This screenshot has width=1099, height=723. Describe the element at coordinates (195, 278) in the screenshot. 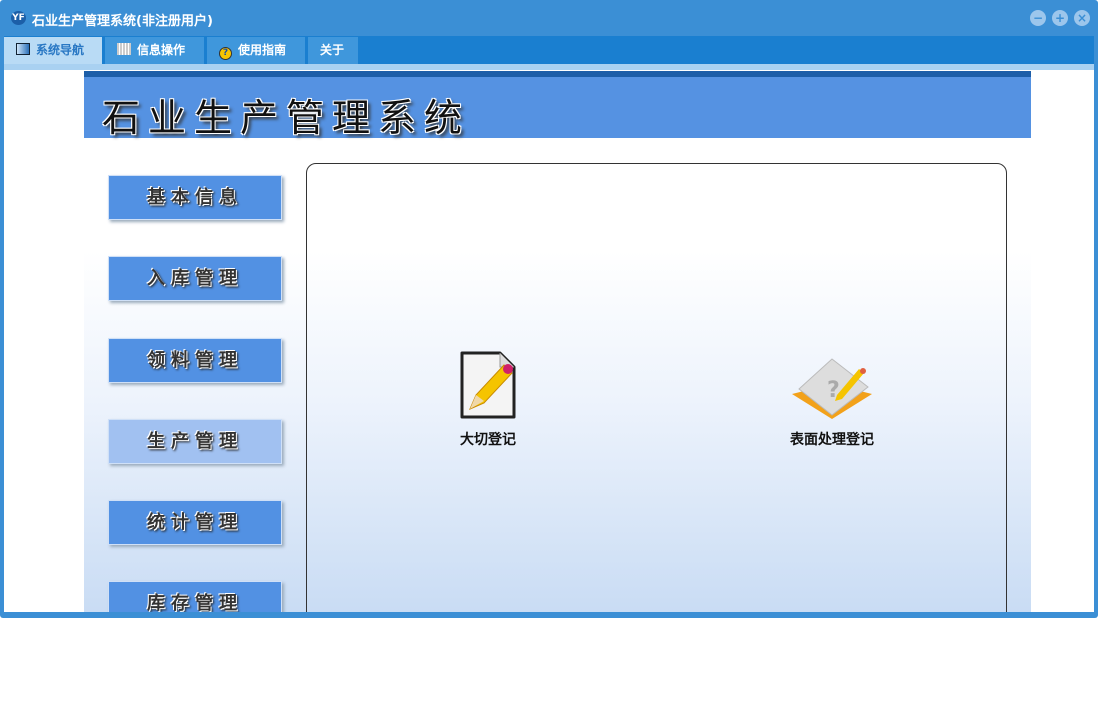

I see `nav-inbound: 入库管理` at that location.